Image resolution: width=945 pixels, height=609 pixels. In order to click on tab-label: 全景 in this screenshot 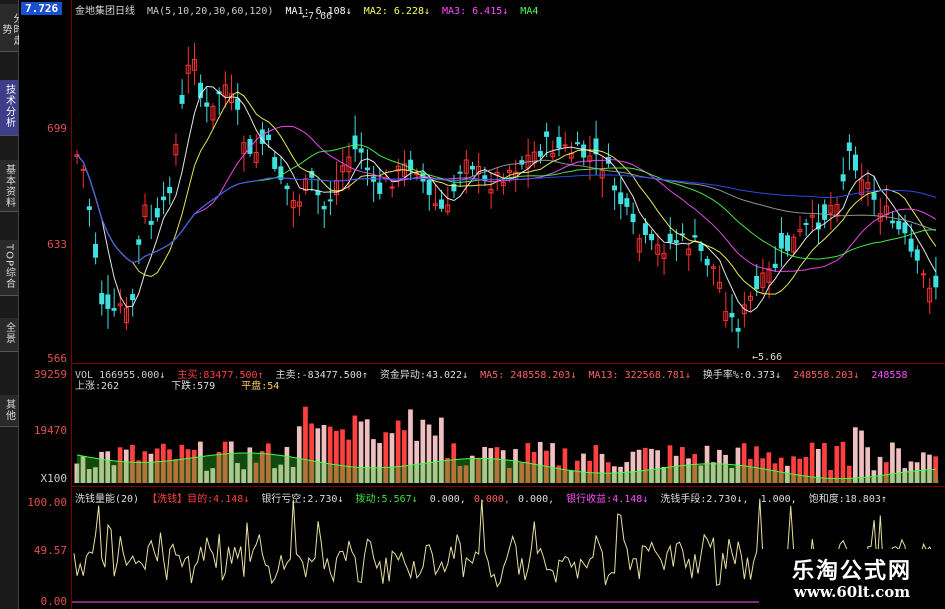, I will do `click(9, 333)`.